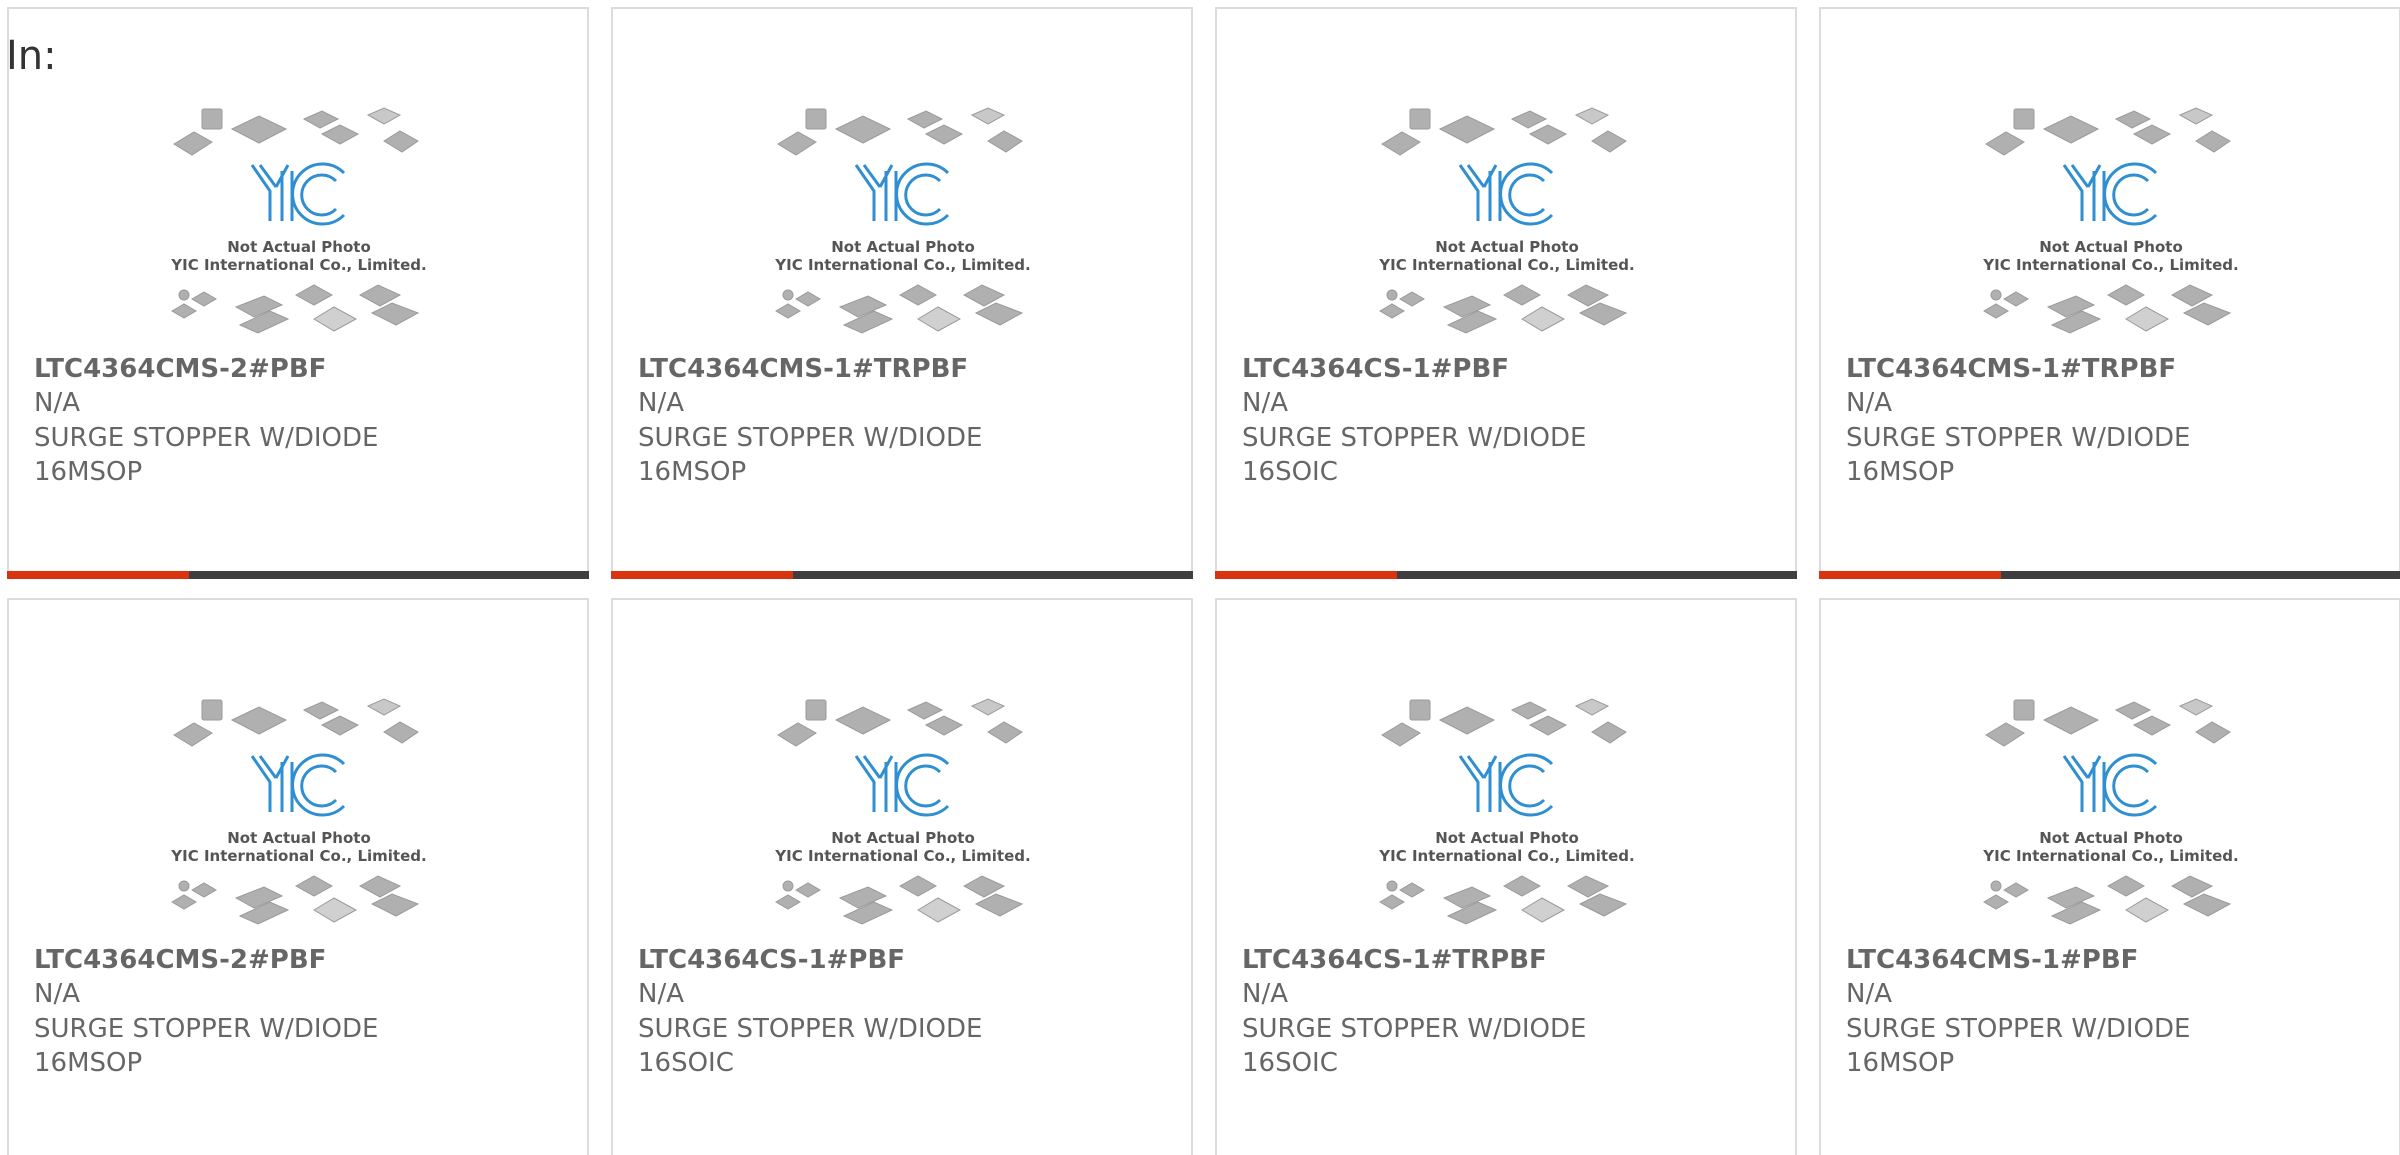 The width and height of the screenshot is (2400, 1155). Describe the element at coordinates (31, 56) in the screenshot. I see `filter-label: In:` at that location.